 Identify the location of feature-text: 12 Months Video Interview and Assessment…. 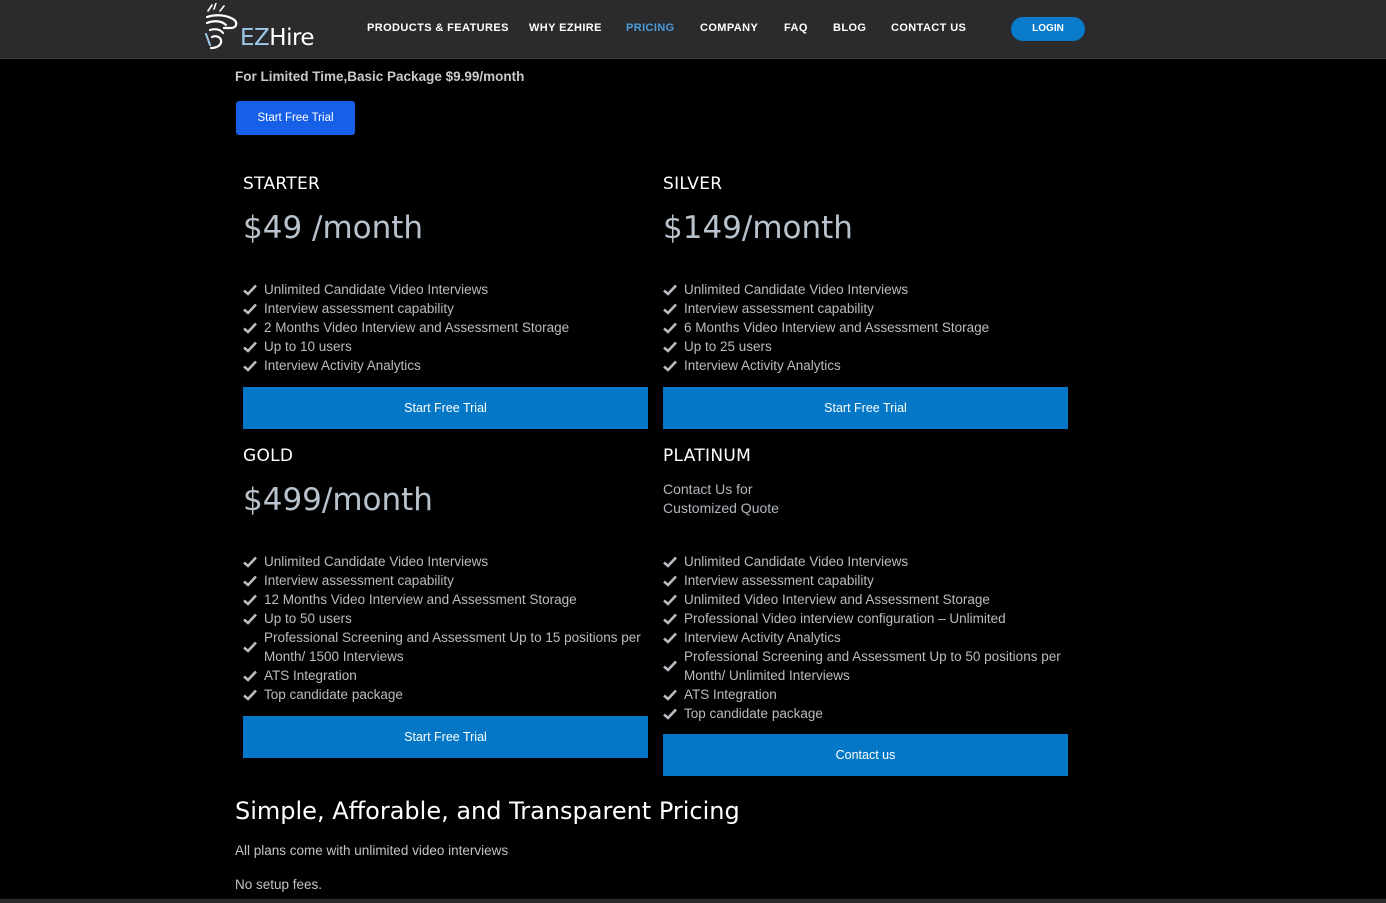
(420, 599).